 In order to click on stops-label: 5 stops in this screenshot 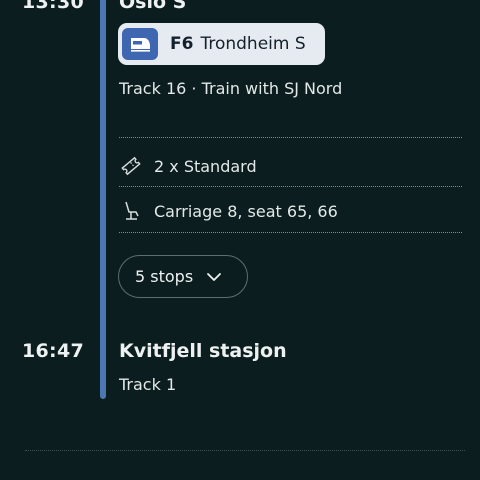, I will do `click(164, 276)`.